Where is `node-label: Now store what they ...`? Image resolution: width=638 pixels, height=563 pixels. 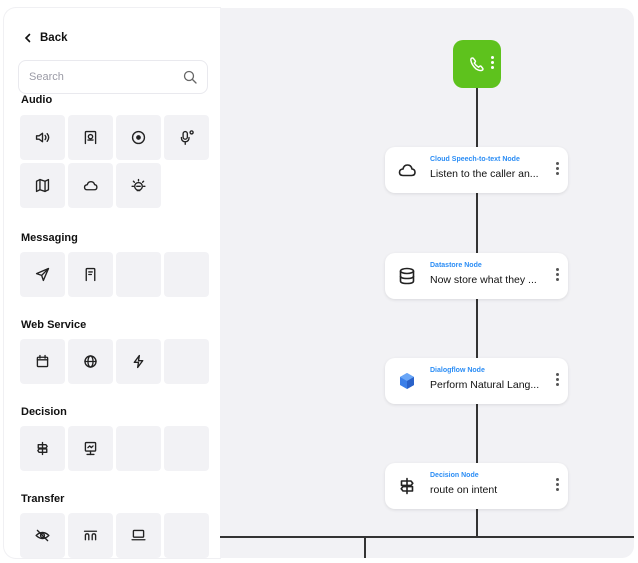
node-label: Now store what they ... is located at coordinates (483, 280).